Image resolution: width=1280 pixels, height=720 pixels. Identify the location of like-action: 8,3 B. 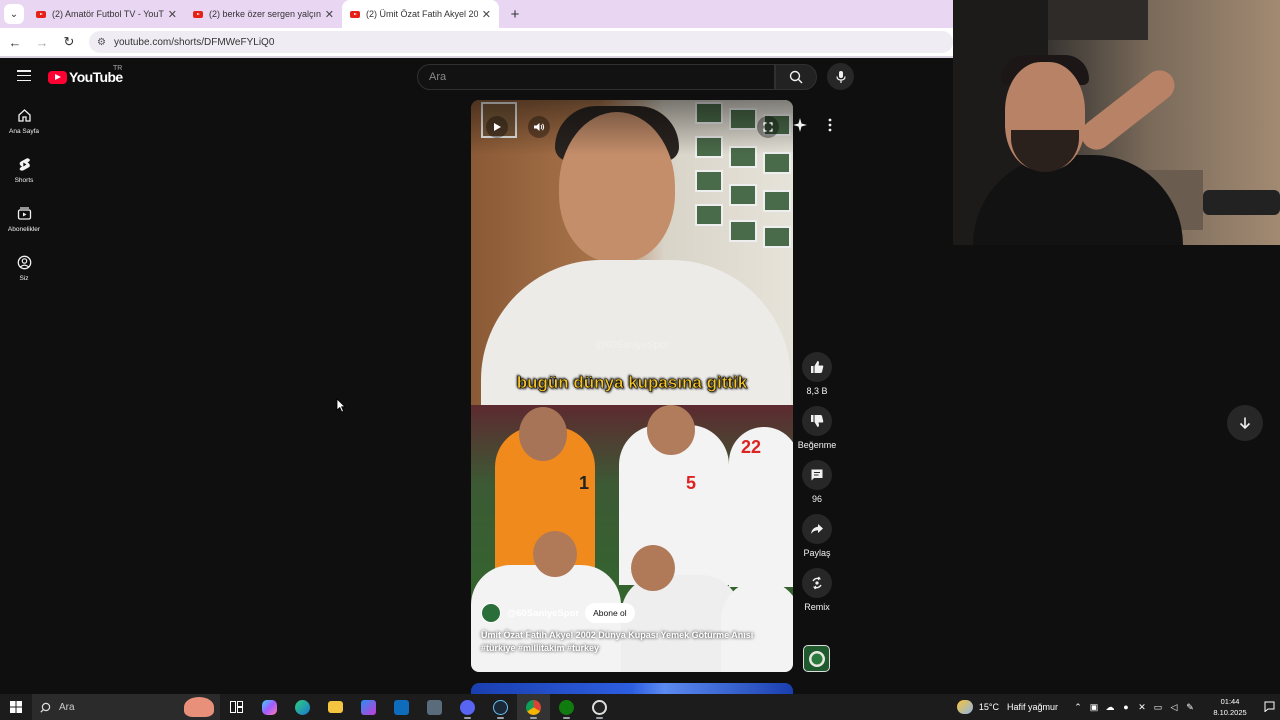
(817, 374).